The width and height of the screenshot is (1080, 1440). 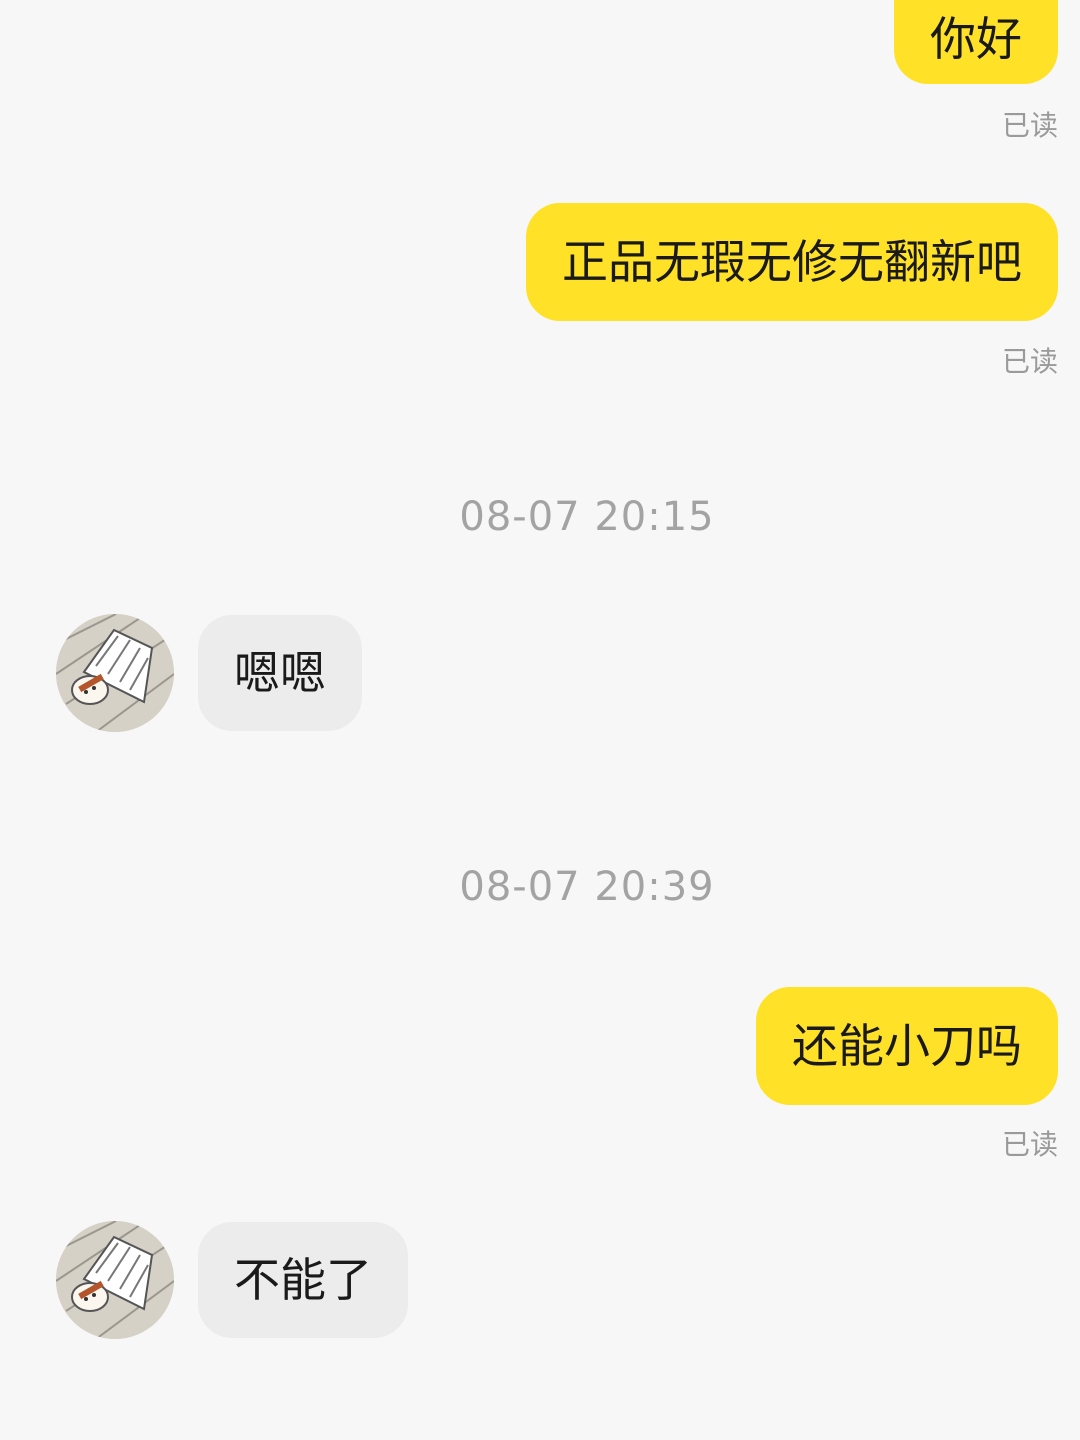 I want to click on message-text: 还能小刀吗, so click(x=907, y=1046).